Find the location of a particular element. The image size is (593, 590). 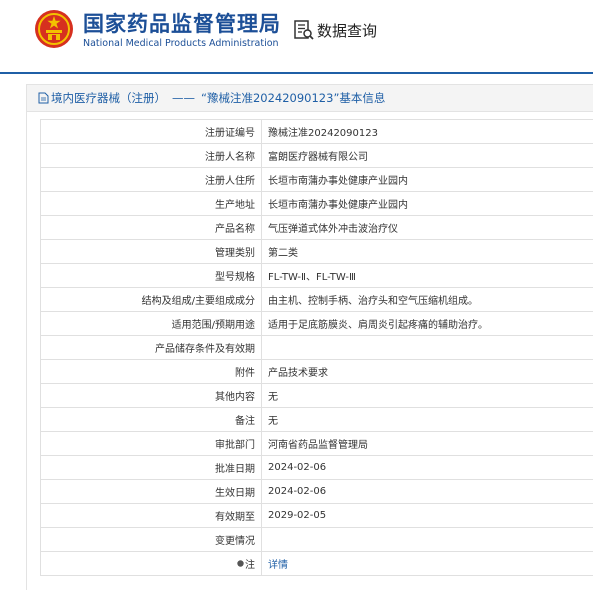

field-label: 附件 is located at coordinates (151, 372).